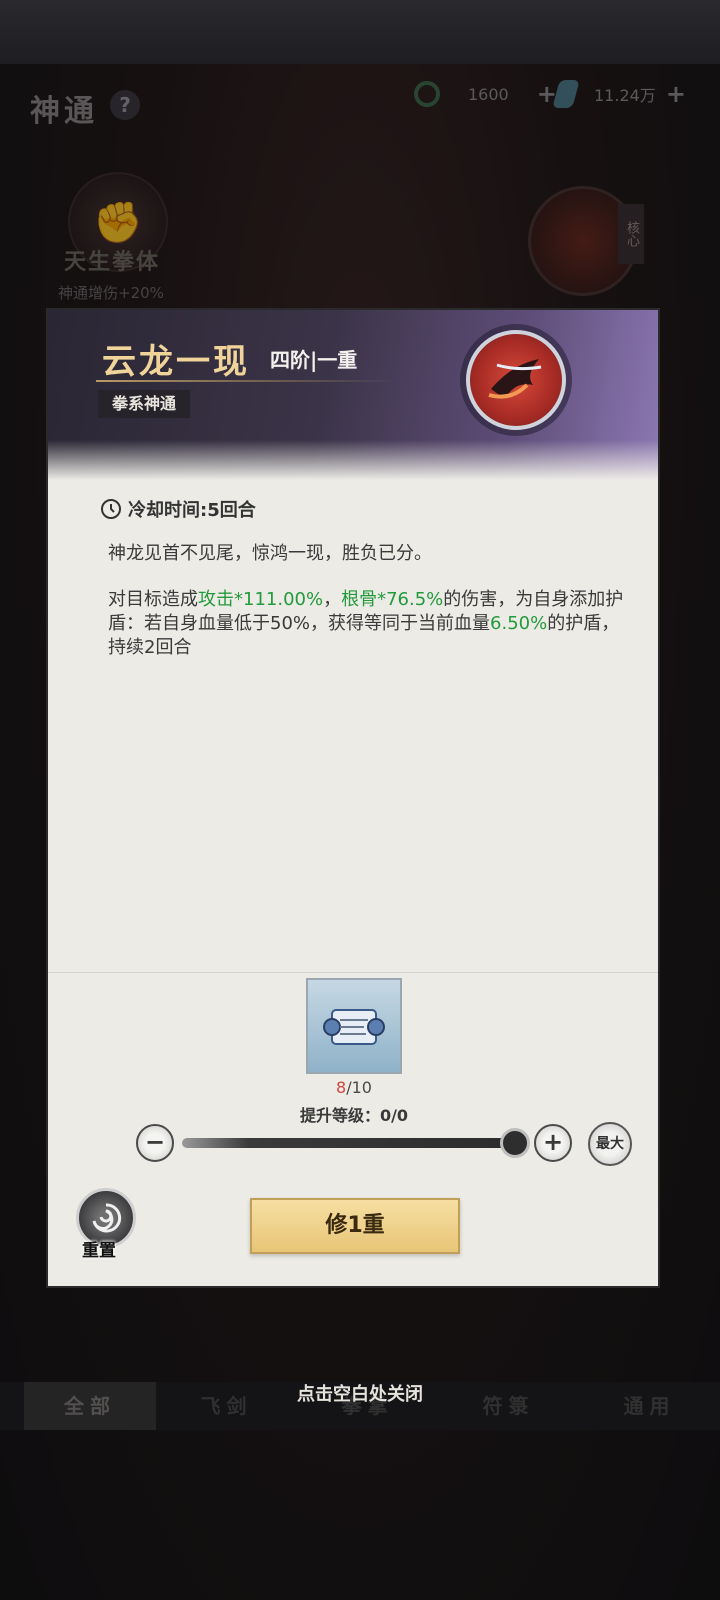 This screenshot has width=720, height=1600. Describe the element at coordinates (354, 1115) in the screenshot. I see `upgrade-level: 提升等级：0/0` at that location.